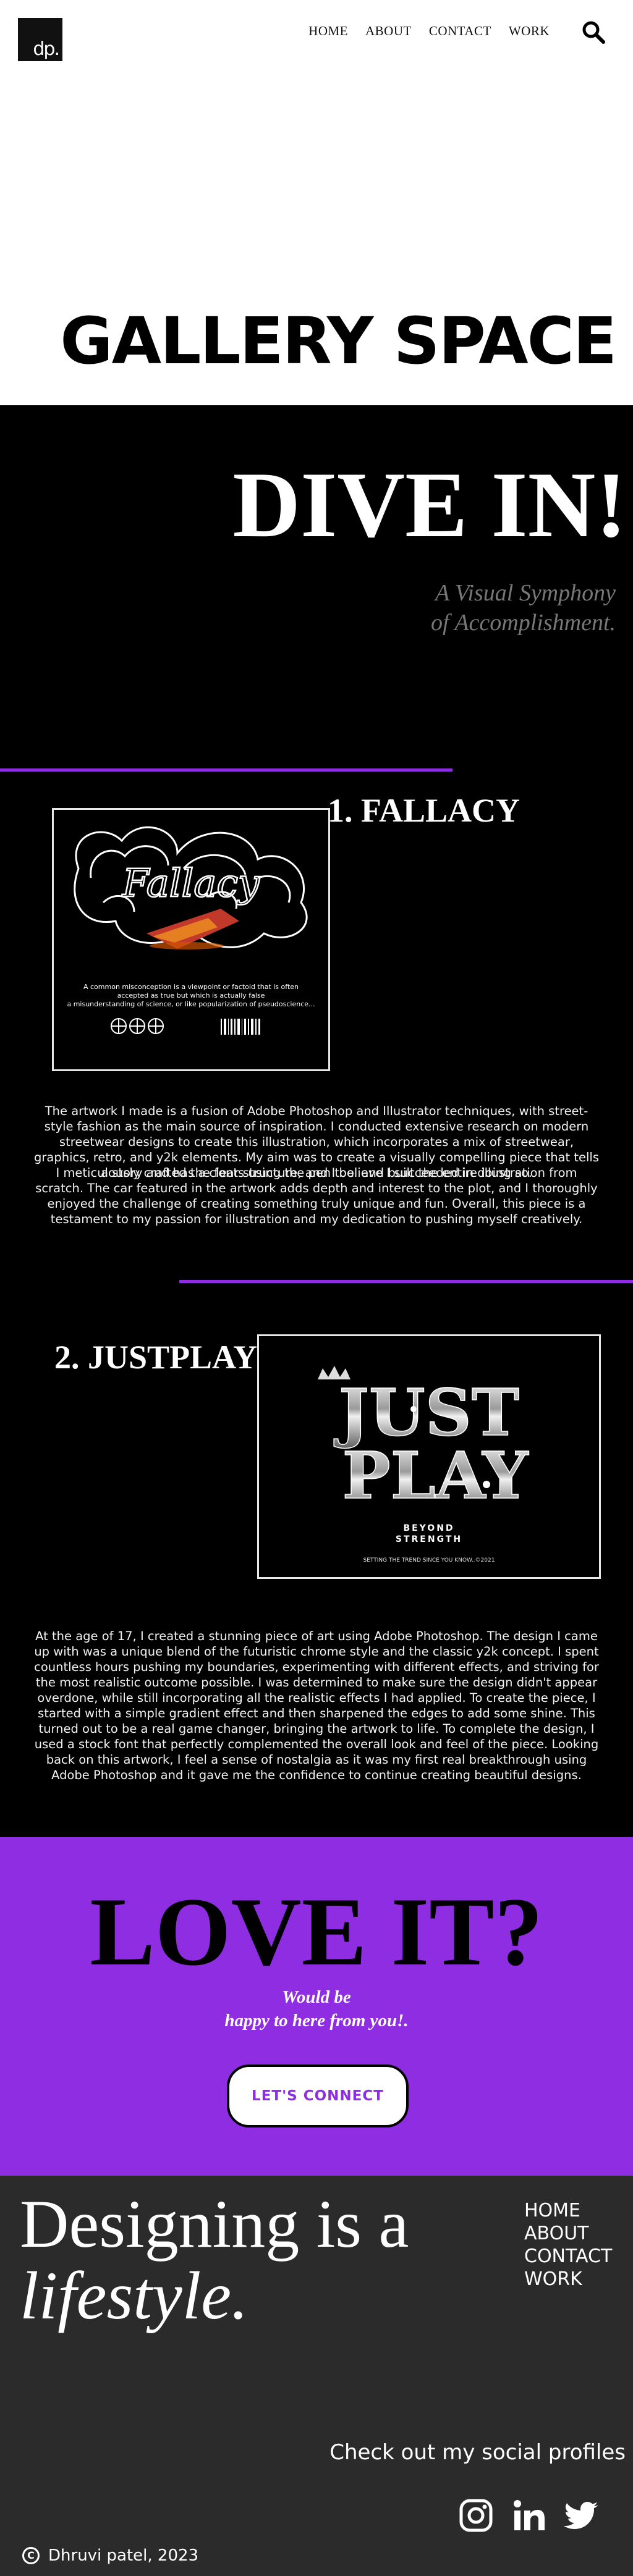 The height and width of the screenshot is (2576, 633). I want to click on copyright-icon: C, so click(31, 2555).